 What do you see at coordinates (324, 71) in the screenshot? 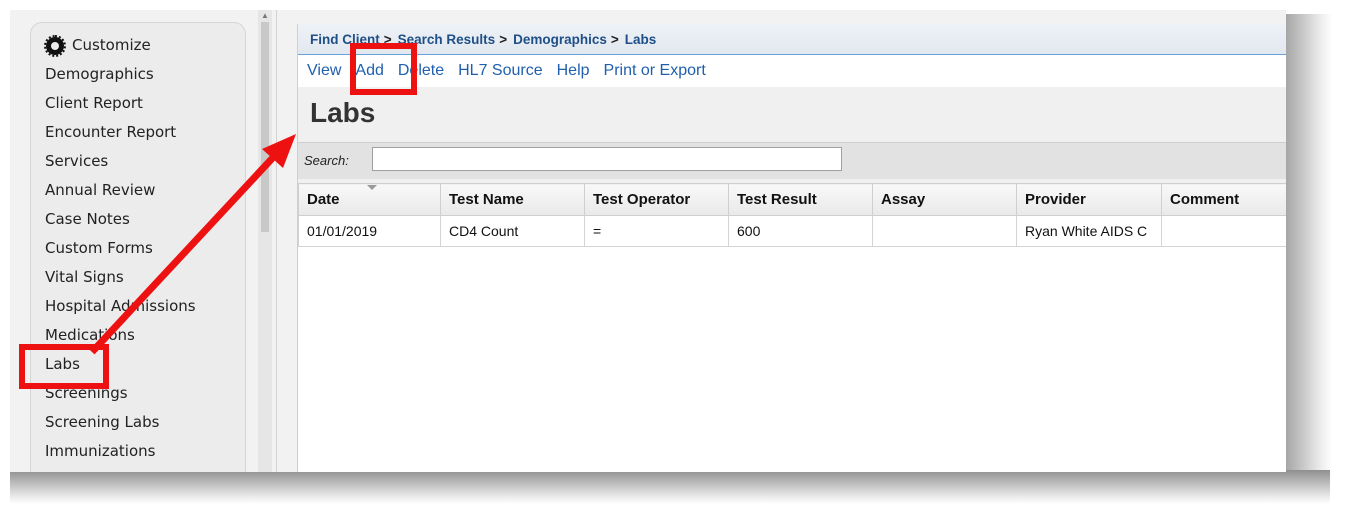
I see `view-link: View` at bounding box center [324, 71].